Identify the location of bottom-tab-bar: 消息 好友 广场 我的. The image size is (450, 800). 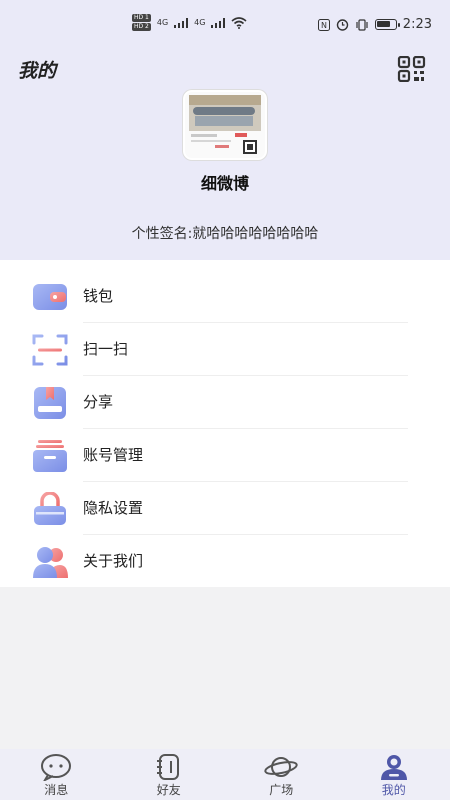
(225, 774).